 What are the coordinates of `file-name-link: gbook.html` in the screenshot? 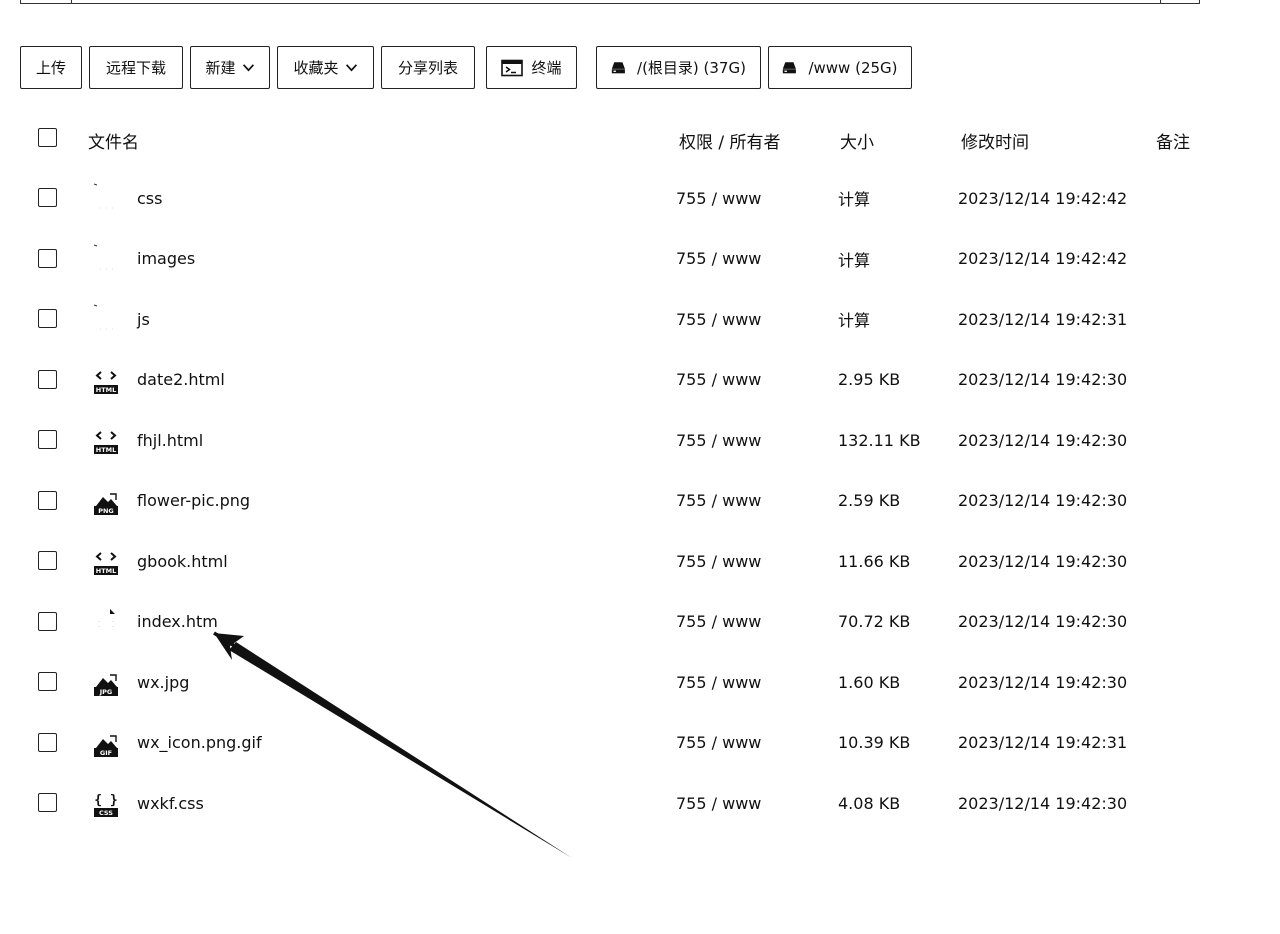 It's located at (182, 561).